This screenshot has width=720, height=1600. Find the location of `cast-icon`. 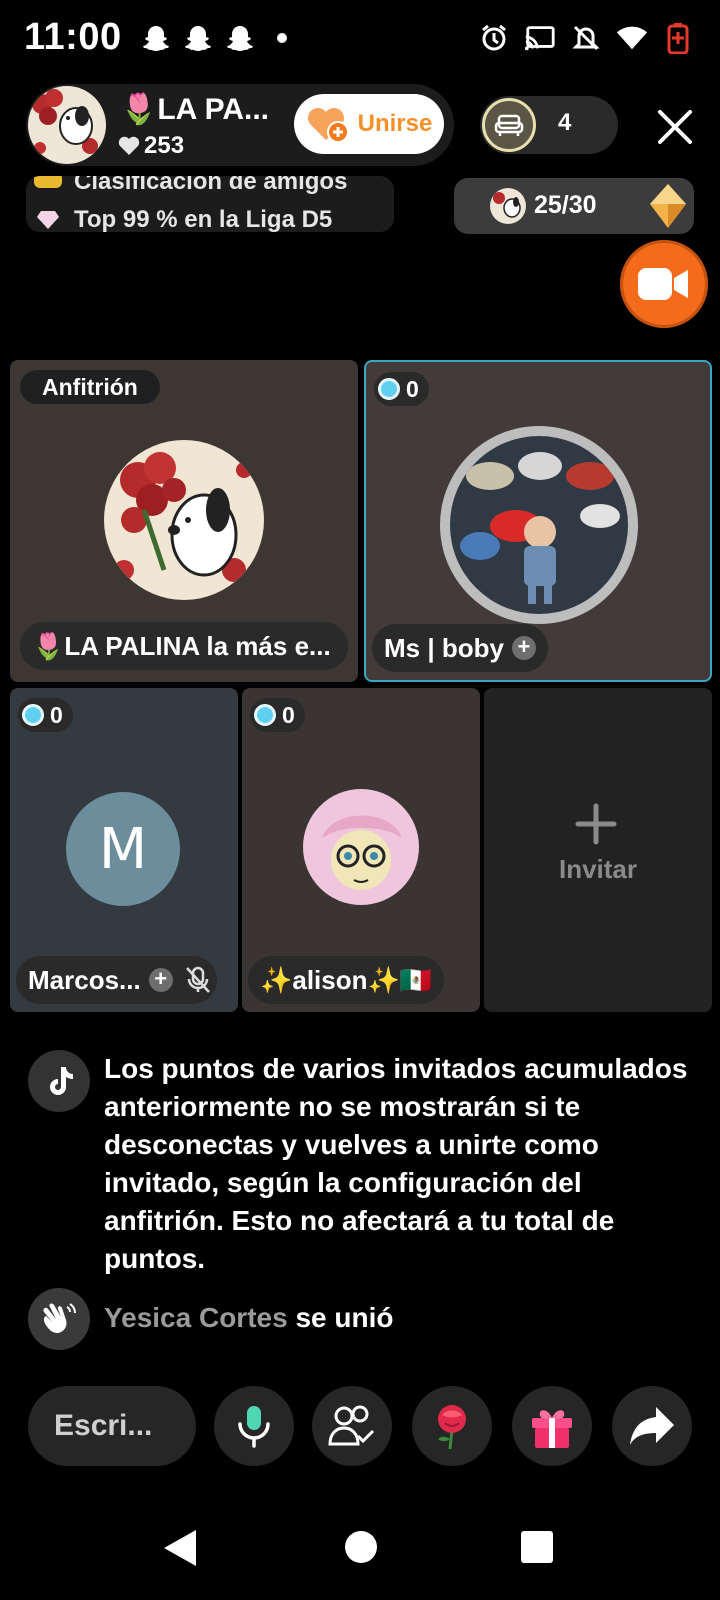

cast-icon is located at coordinates (540, 38).